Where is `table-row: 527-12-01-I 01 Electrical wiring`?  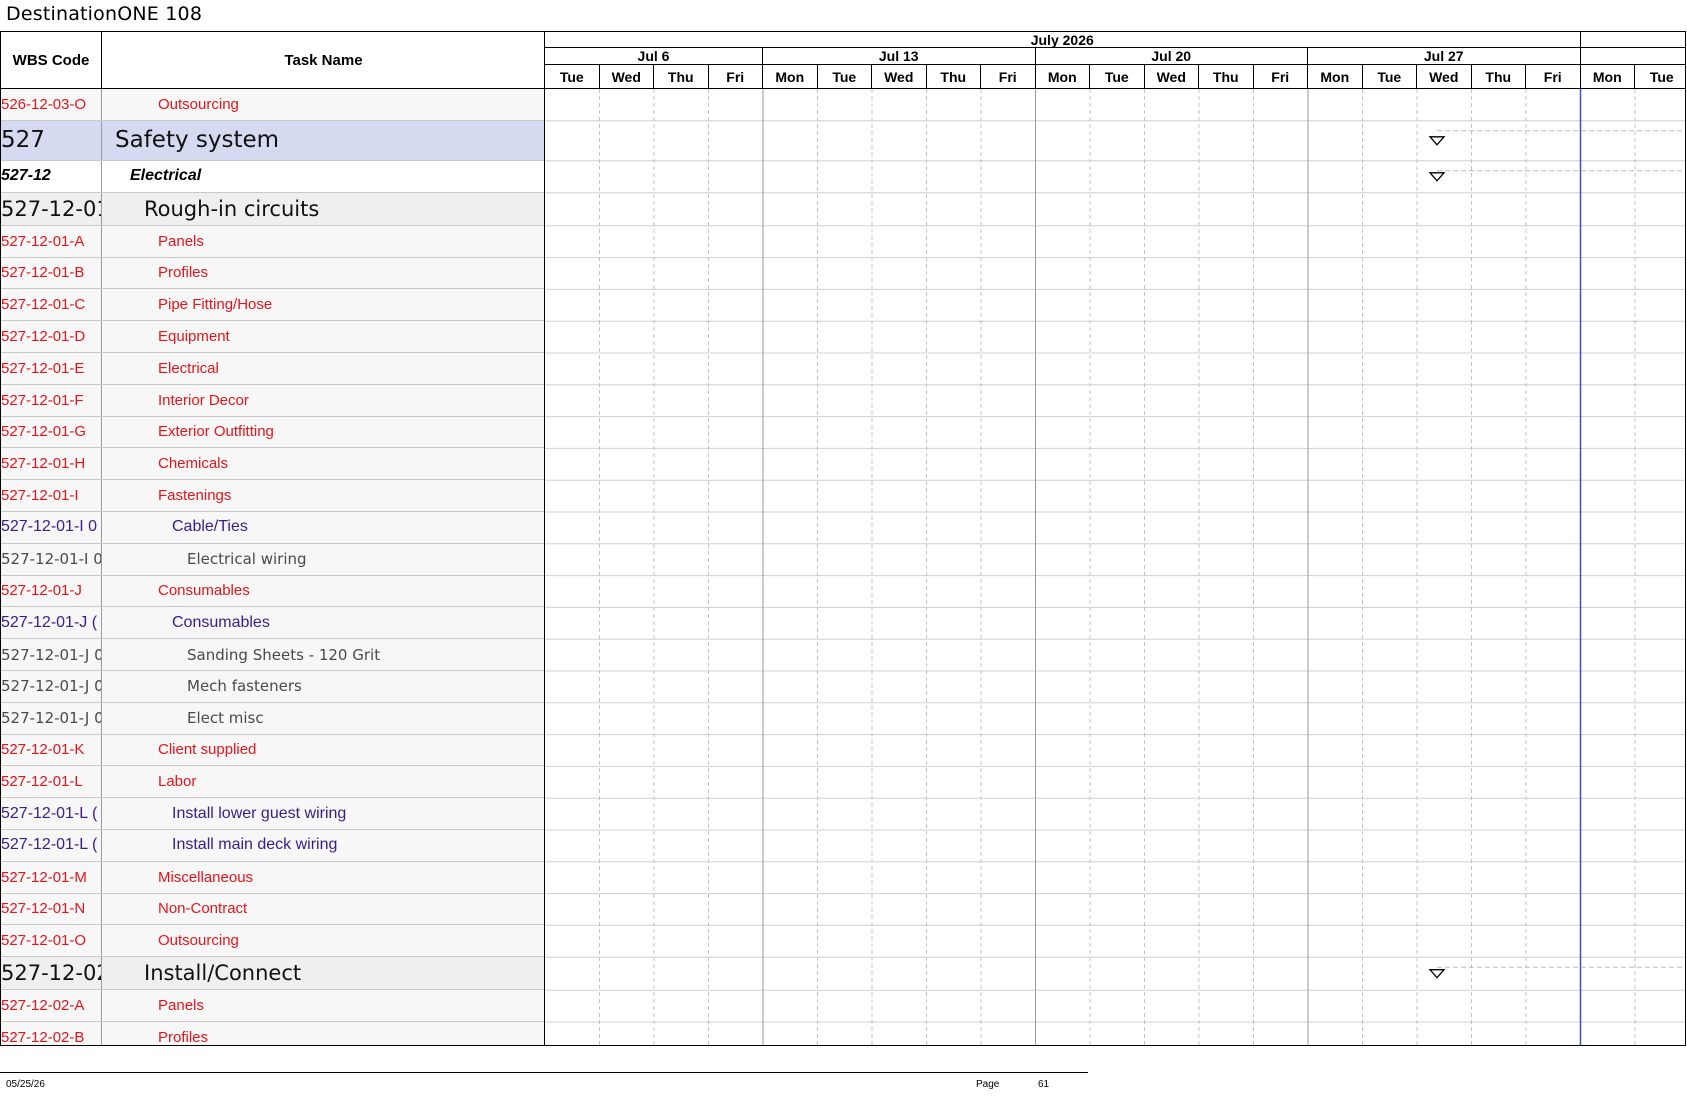 table-row: 527-12-01-I 01 Electrical wiring is located at coordinates (273, 559).